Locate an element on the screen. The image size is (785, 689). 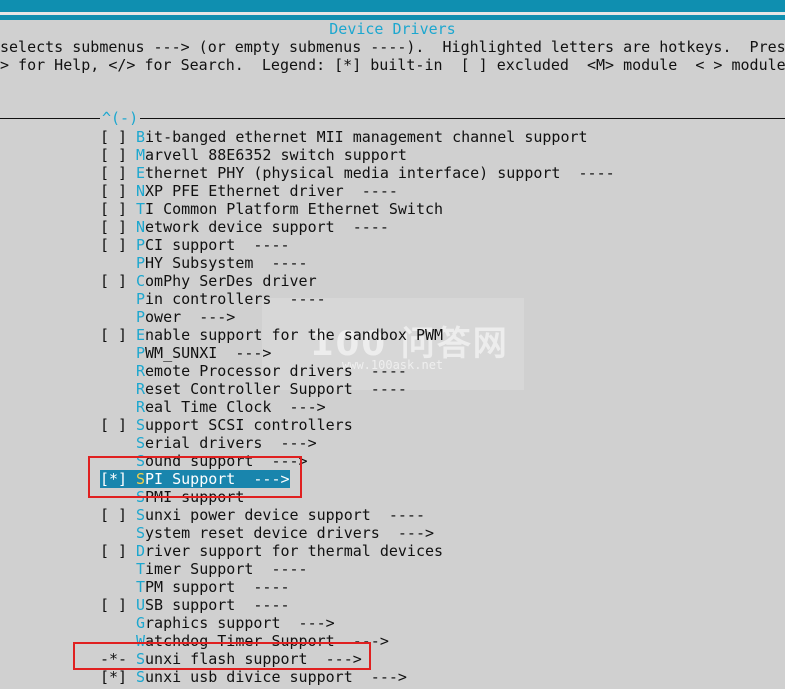
menu-item-label: etwork device support ---- is located at coordinates (267, 227).